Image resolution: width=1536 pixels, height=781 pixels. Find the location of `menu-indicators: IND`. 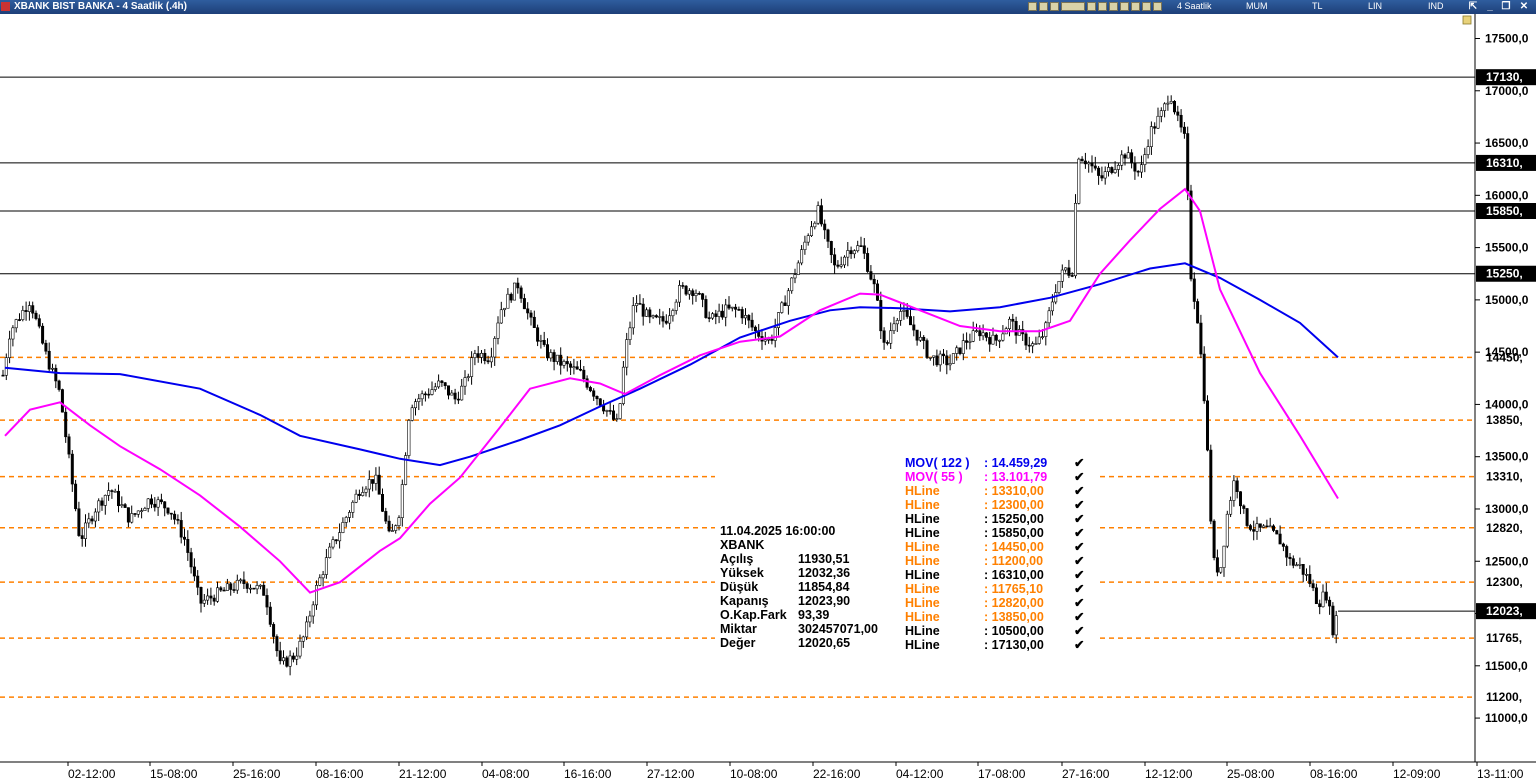

menu-indicators: IND is located at coordinates (1436, 6).